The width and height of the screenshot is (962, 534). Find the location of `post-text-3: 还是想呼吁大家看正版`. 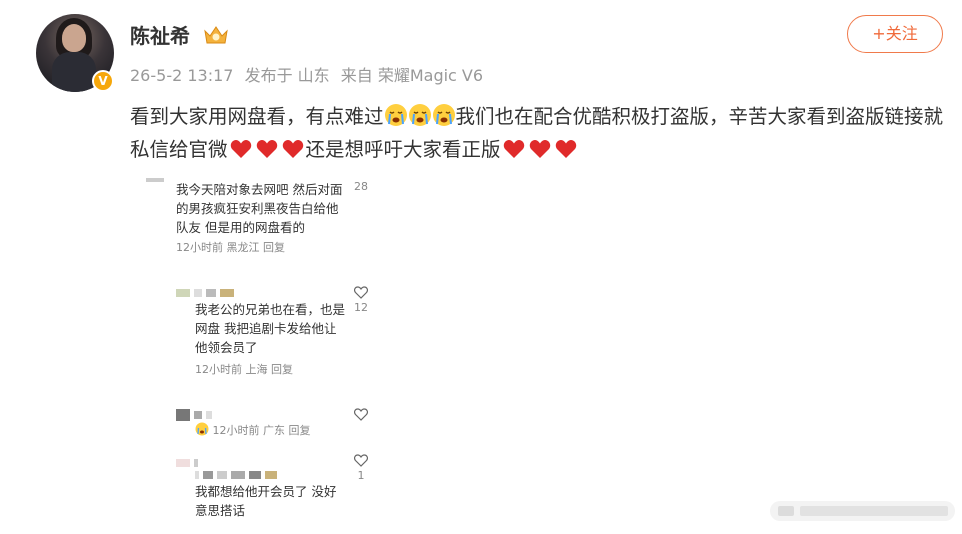

post-text-3: 还是想呼吁大家看正版 is located at coordinates (403, 149).